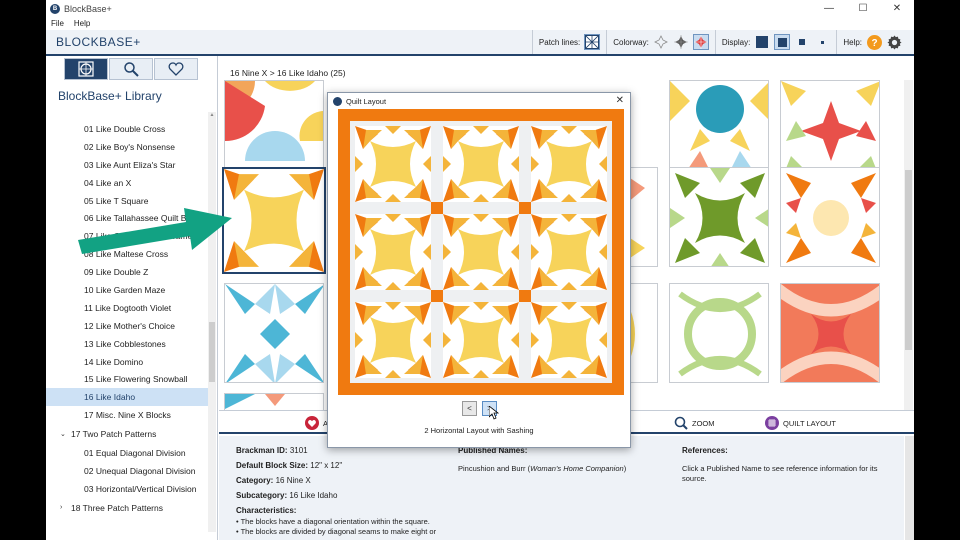 This screenshot has width=960, height=540. Describe the element at coordinates (98, 42) in the screenshot. I see `app-title: BLOCKBASE+` at that location.